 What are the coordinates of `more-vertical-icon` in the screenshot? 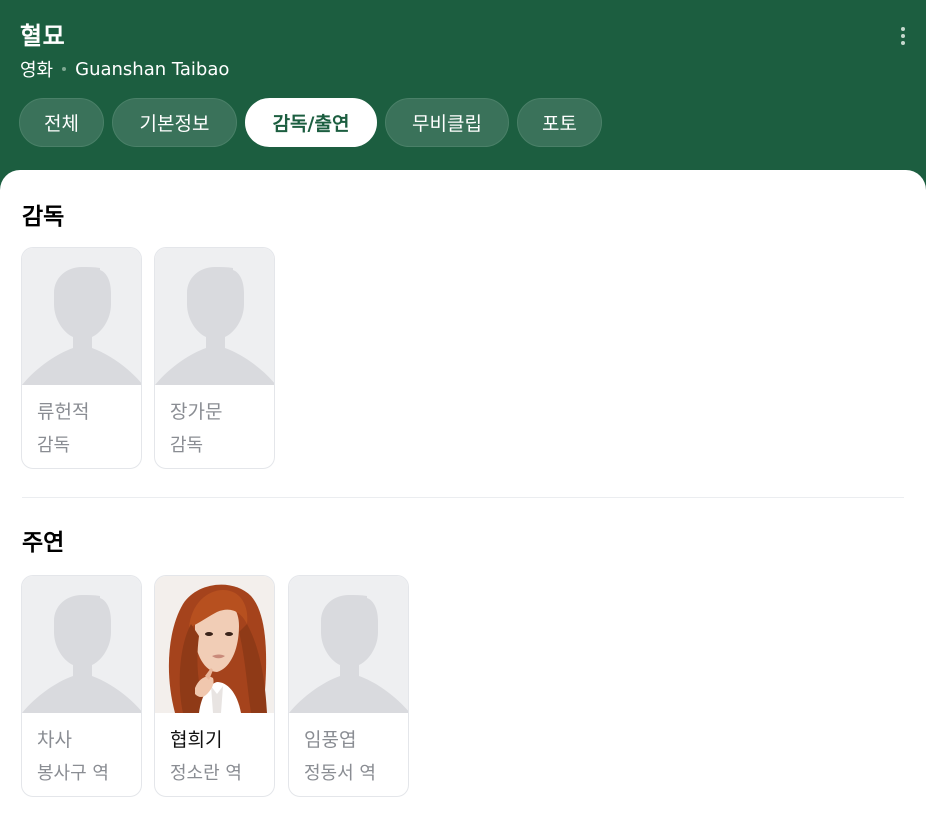 It's located at (903, 36).